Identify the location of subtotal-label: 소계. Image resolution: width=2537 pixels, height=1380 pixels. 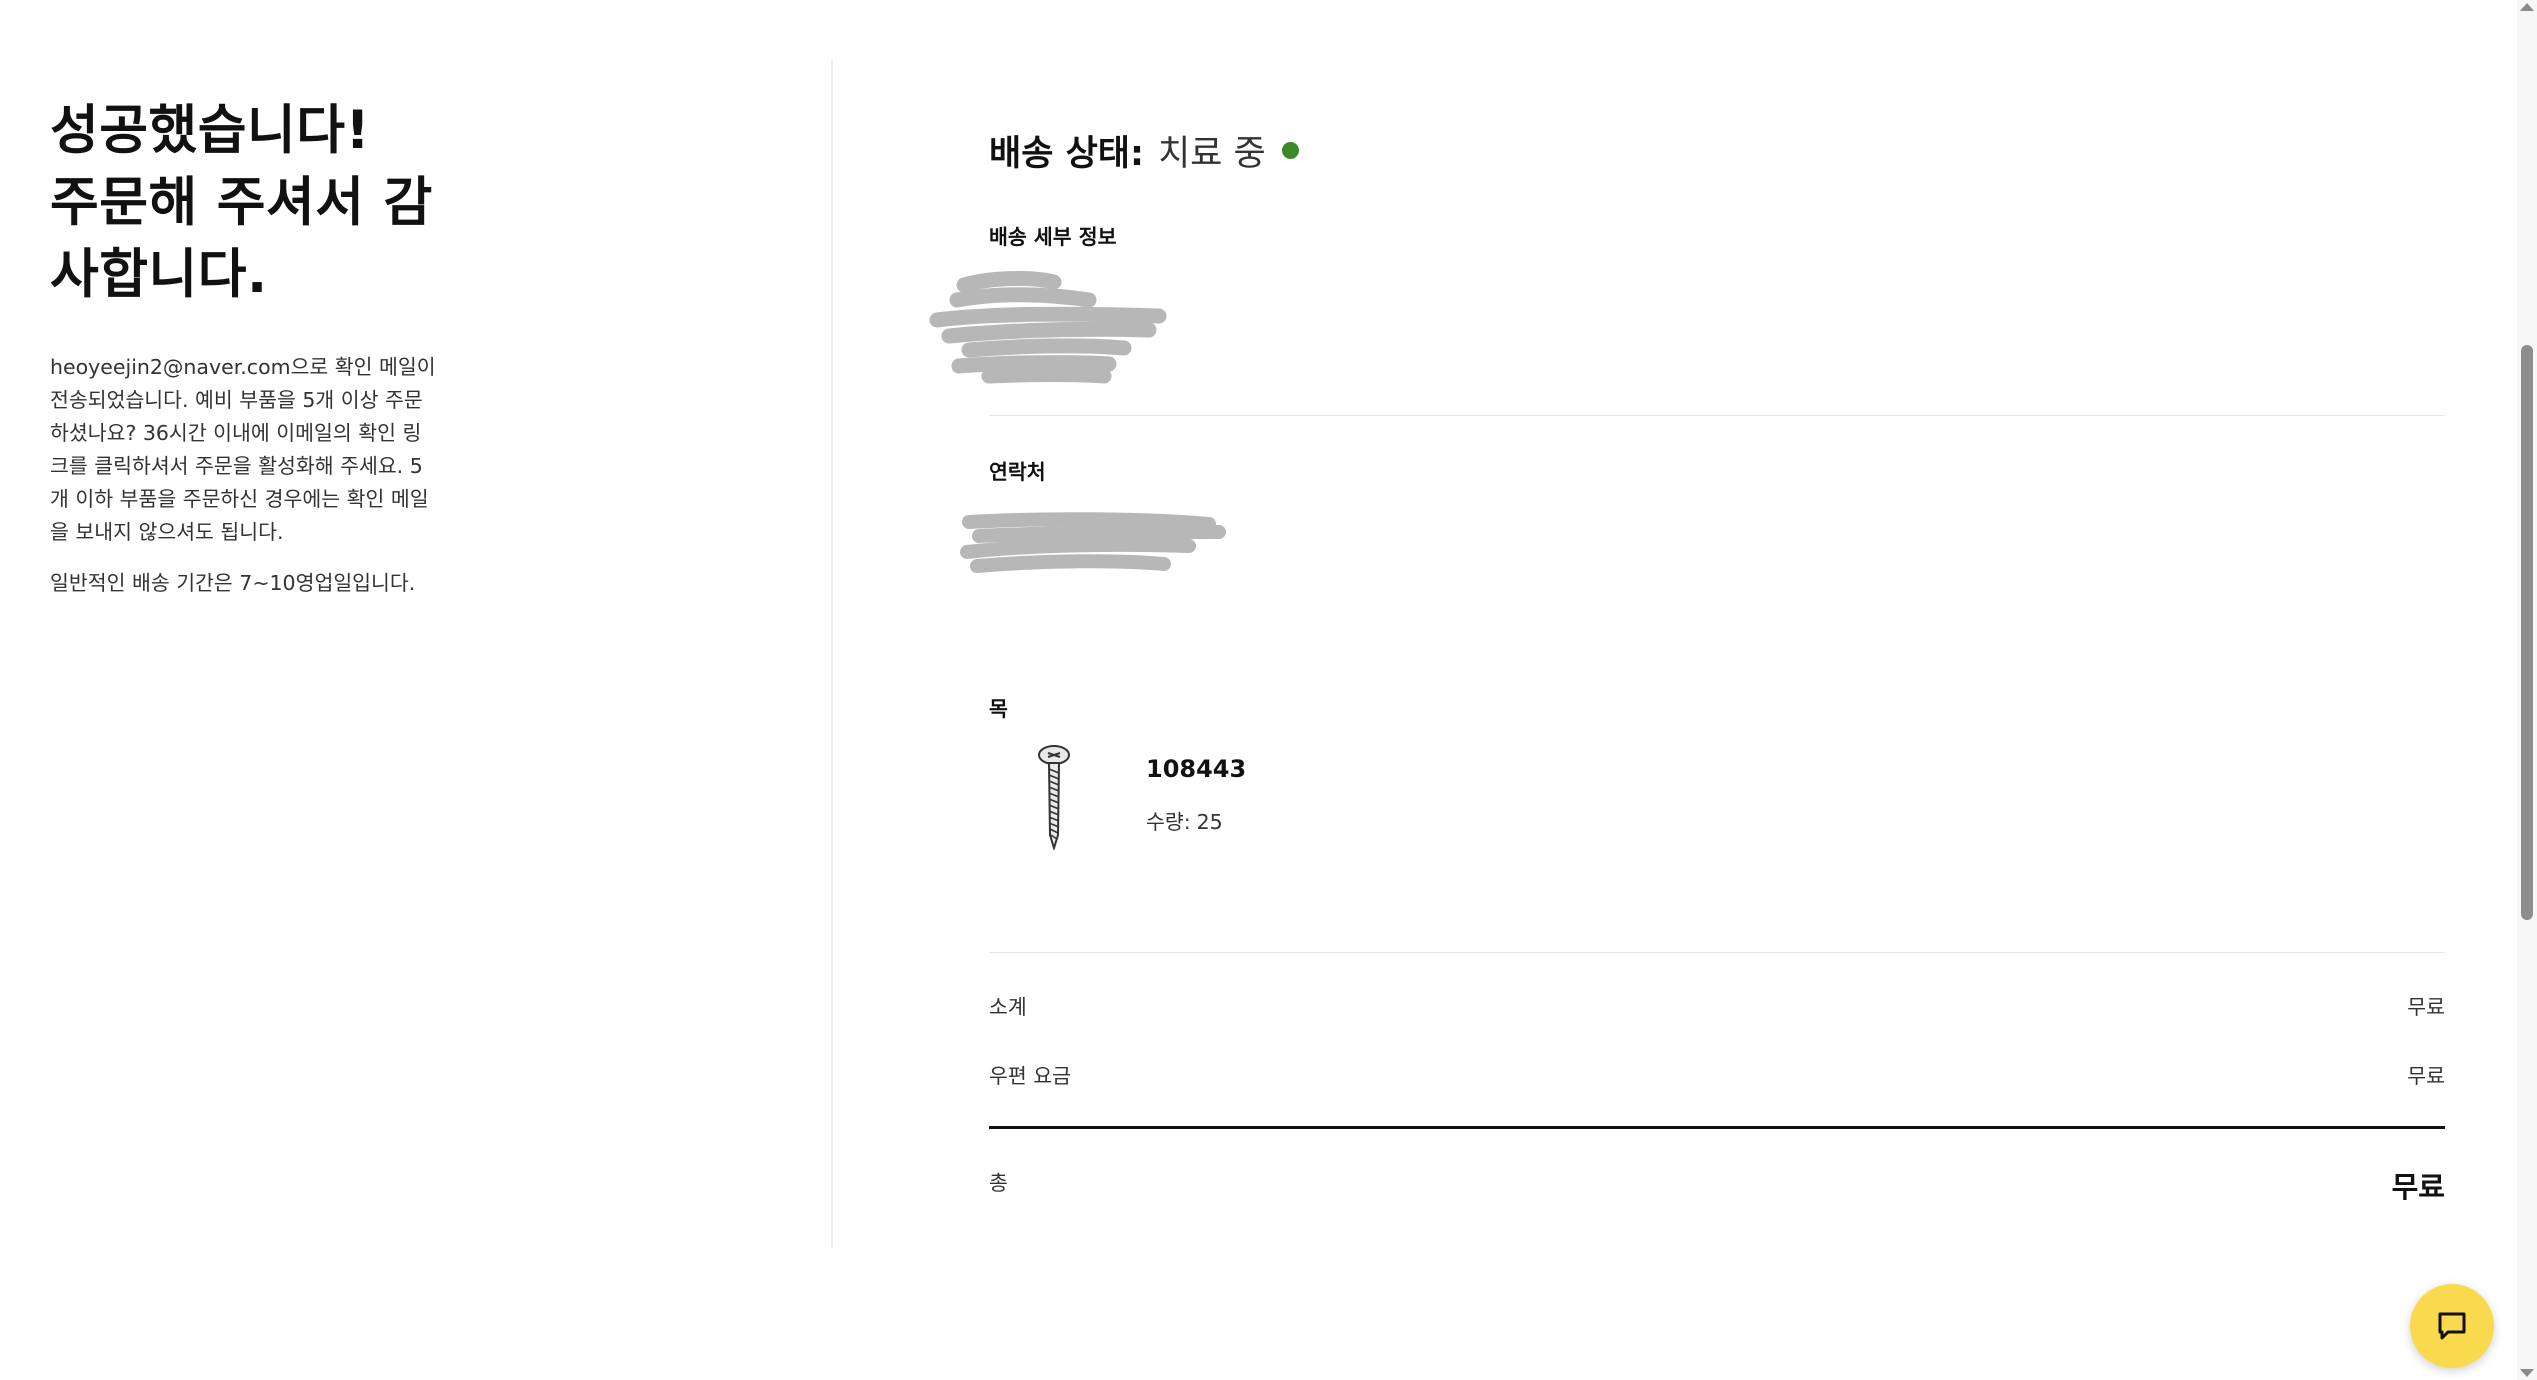
(1008, 1007).